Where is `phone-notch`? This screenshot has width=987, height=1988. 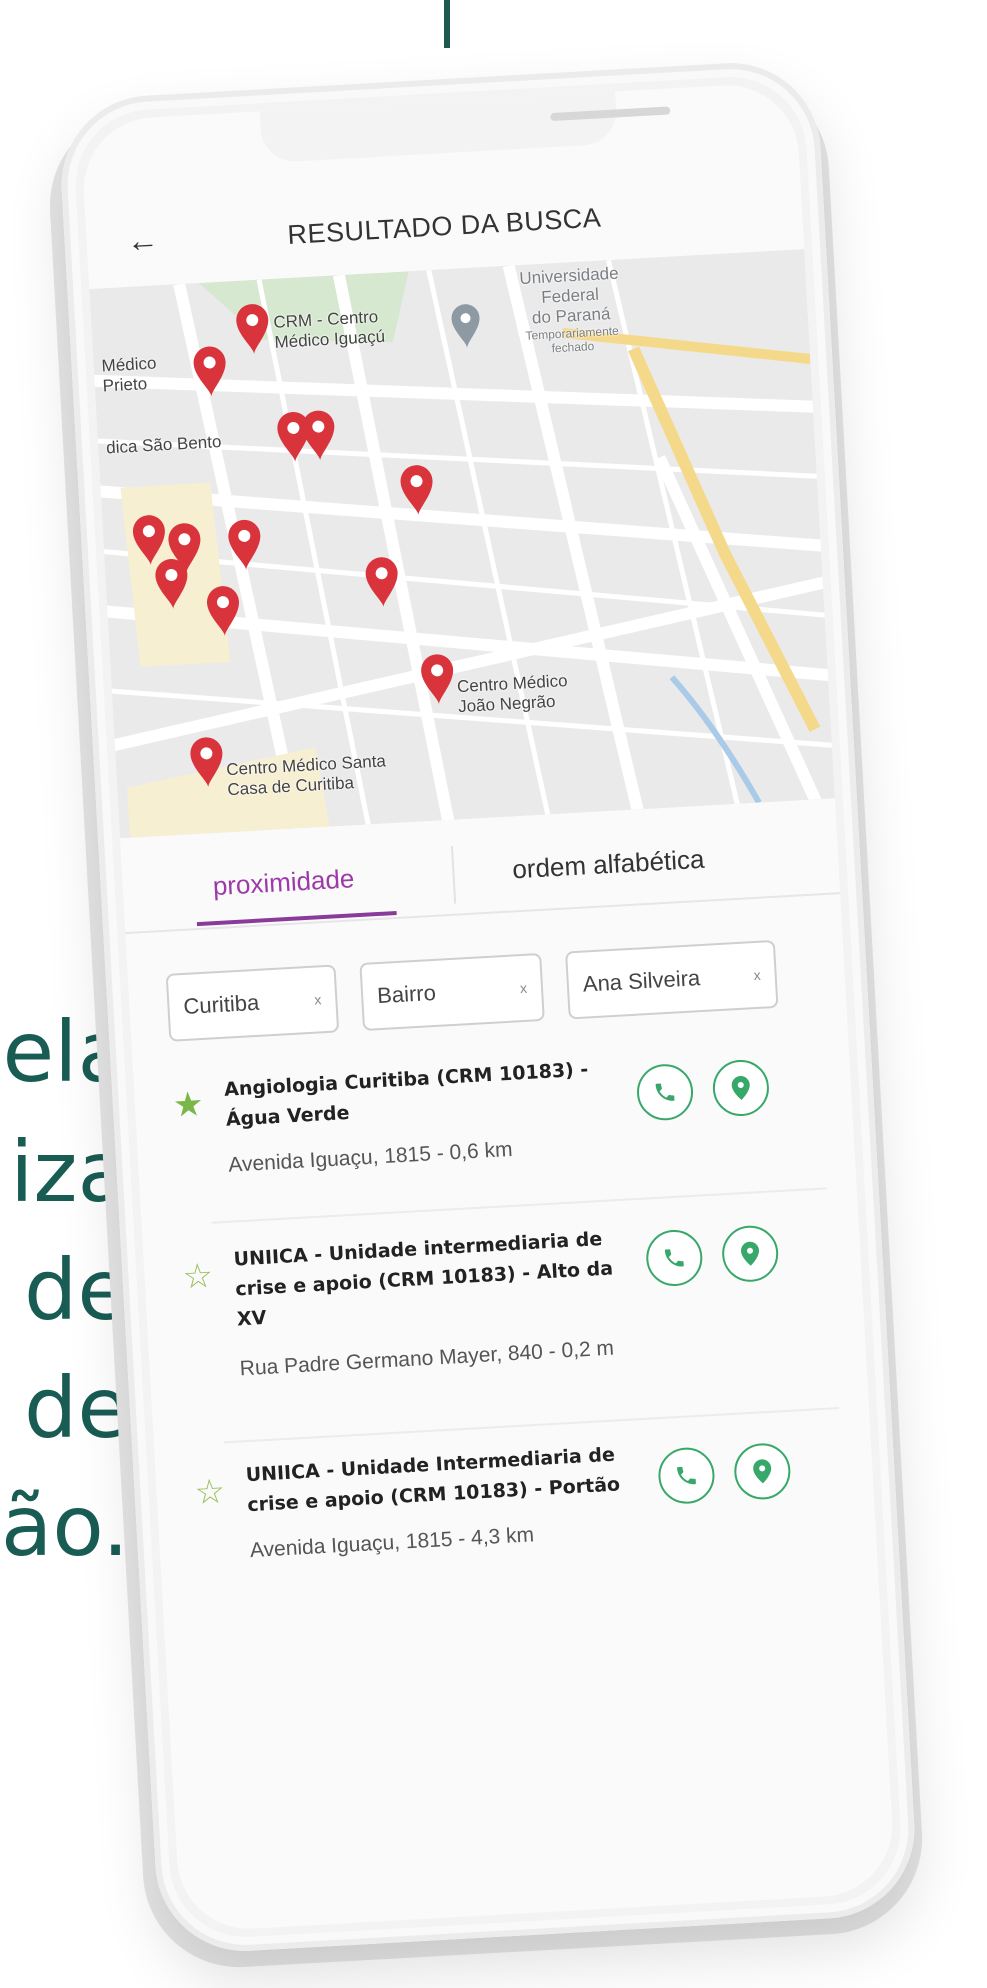 phone-notch is located at coordinates (465, 127).